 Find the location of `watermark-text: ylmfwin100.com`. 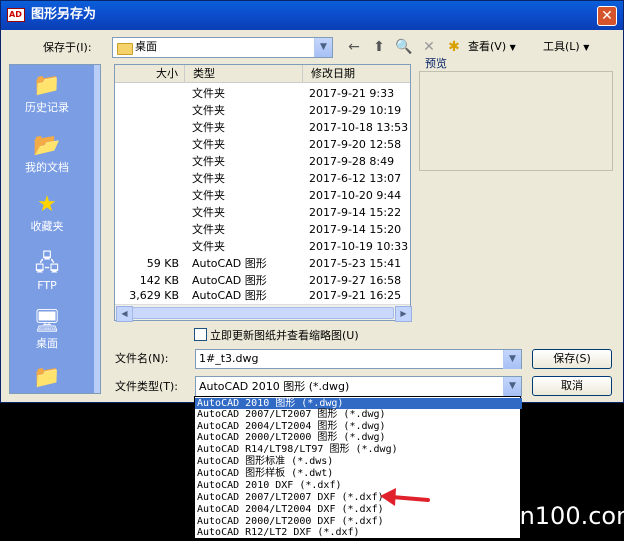

watermark-text: ylmfwin100.com is located at coordinates (532, 516).